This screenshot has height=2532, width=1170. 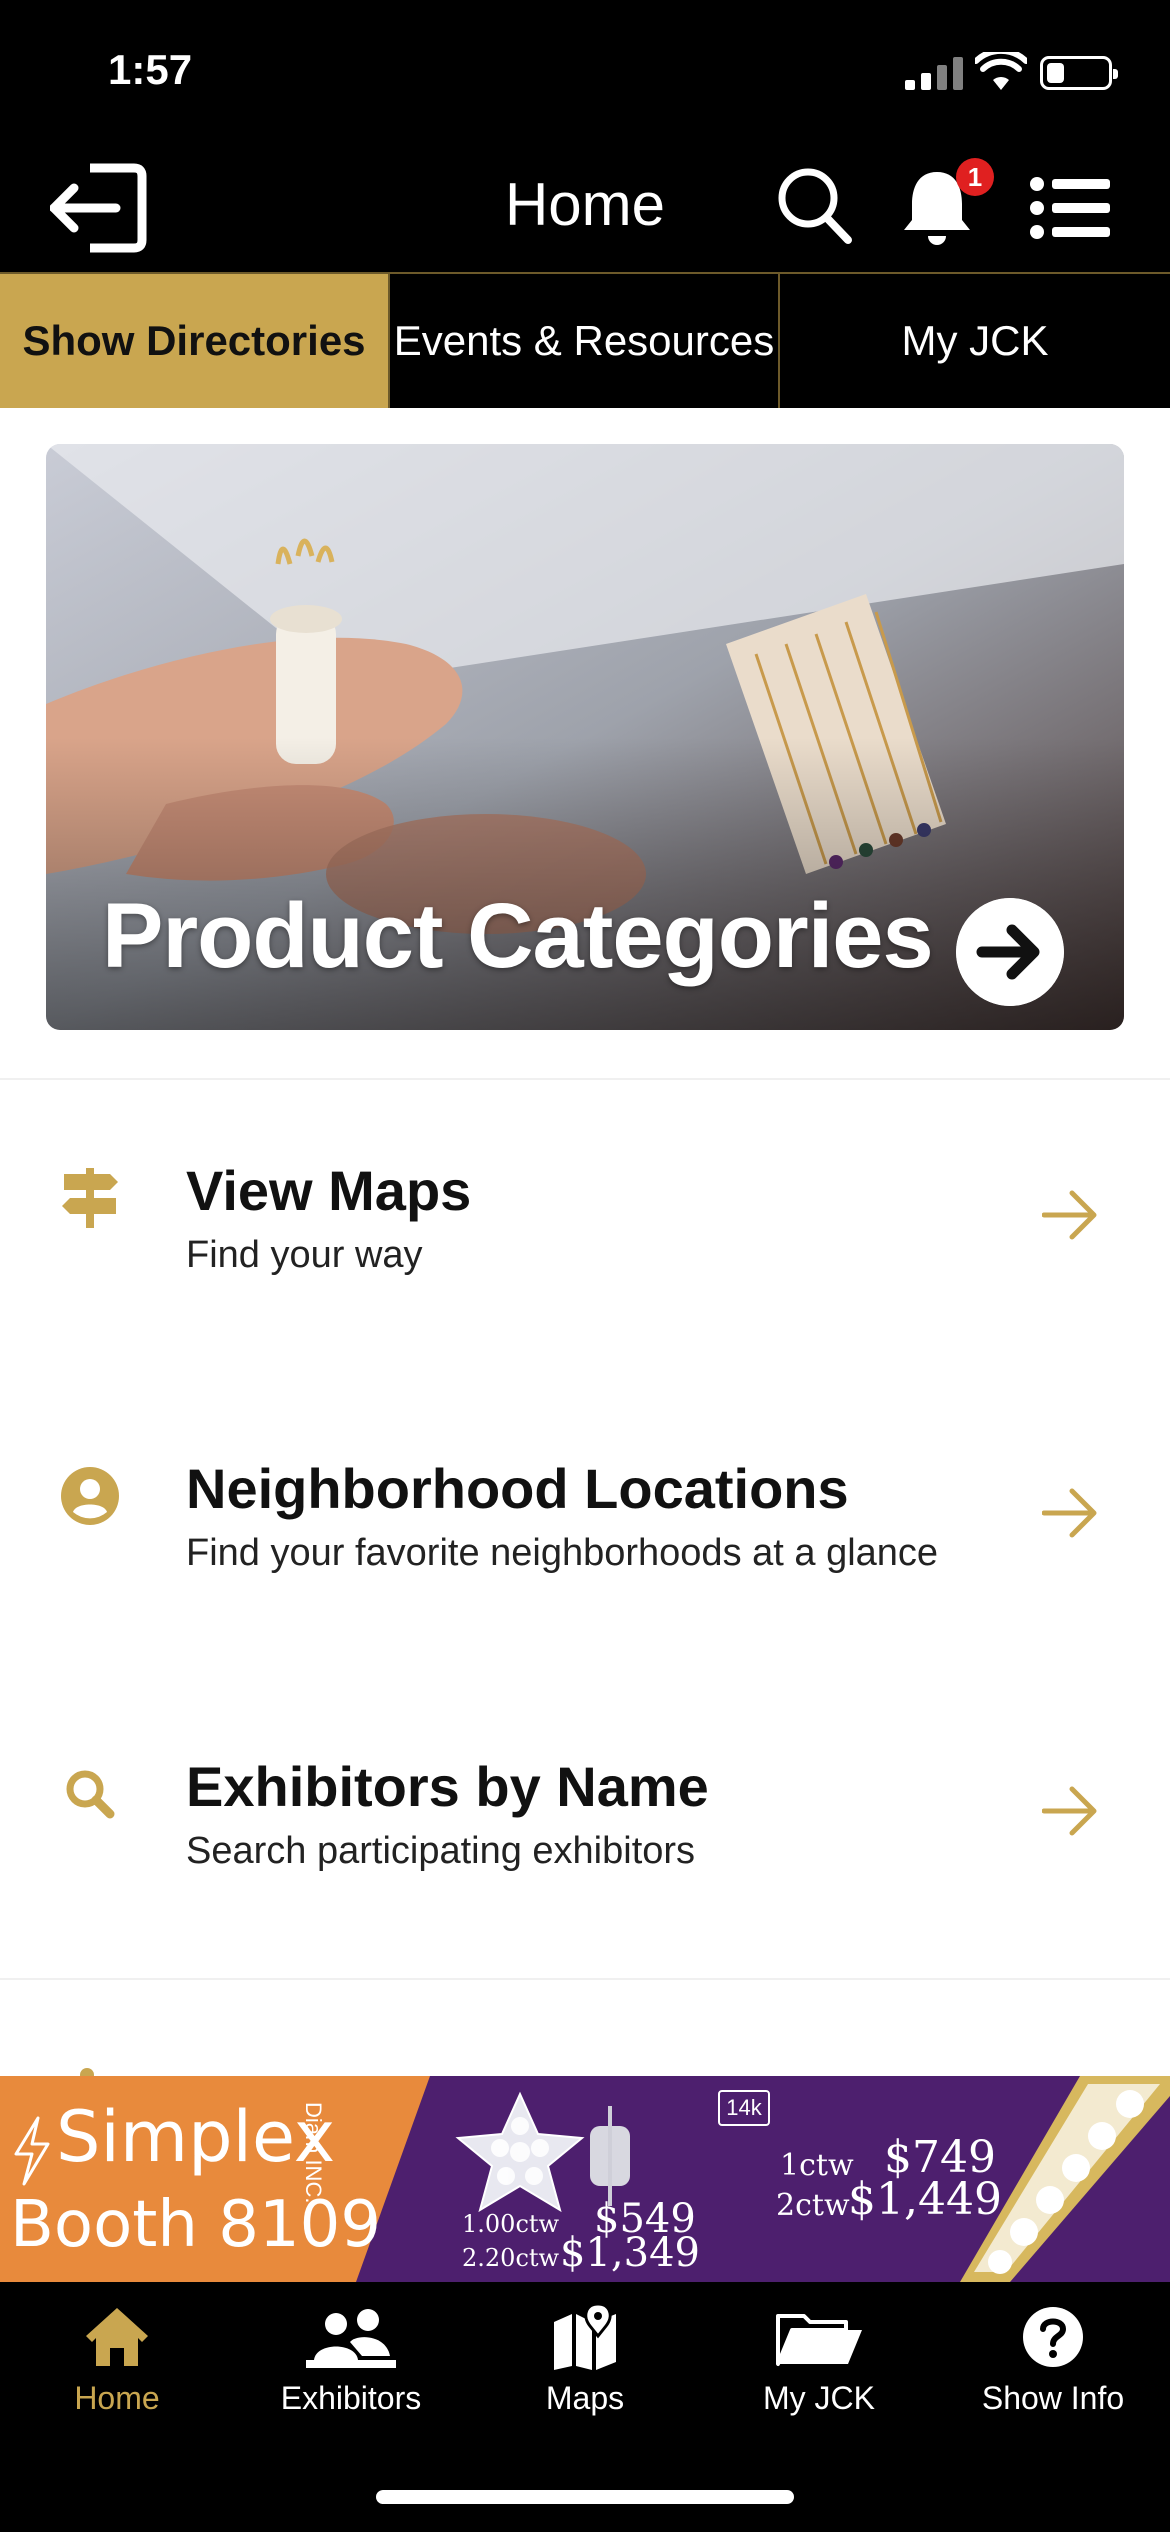 What do you see at coordinates (935, 73) in the screenshot?
I see `cellular-signal-icon` at bounding box center [935, 73].